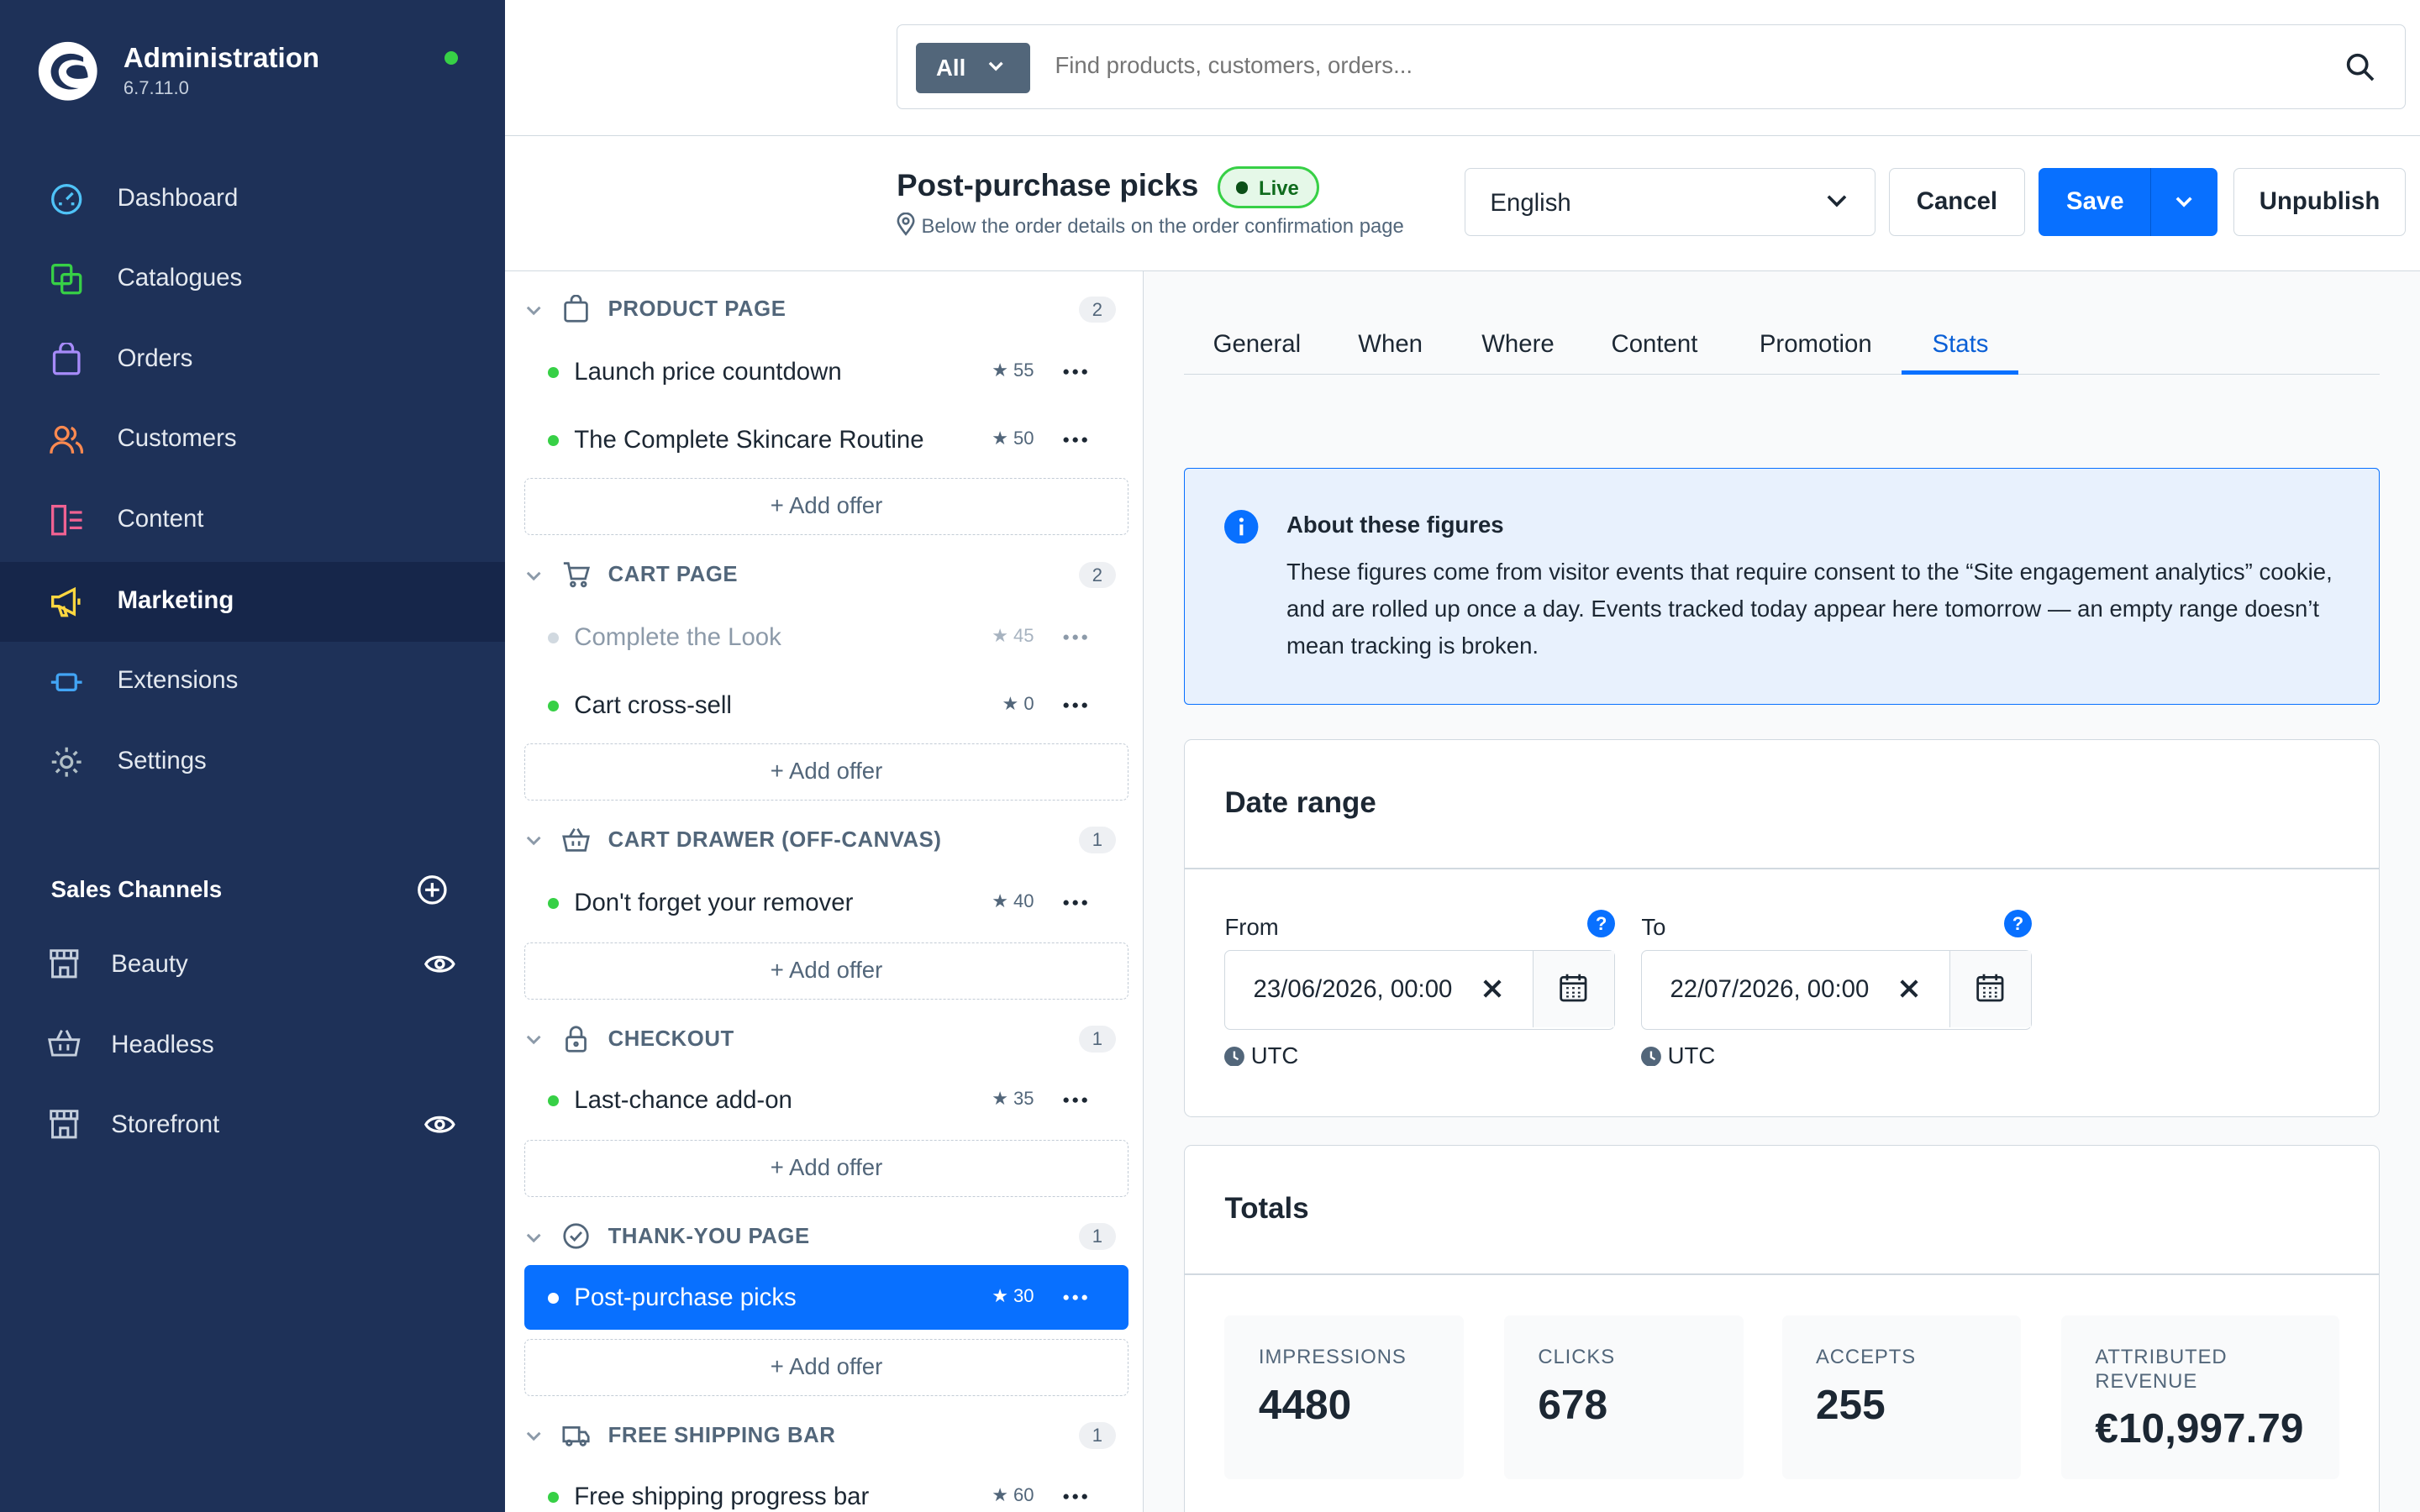  I want to click on offer-item: Don't forget your remover ★ 40, so click(826, 902).